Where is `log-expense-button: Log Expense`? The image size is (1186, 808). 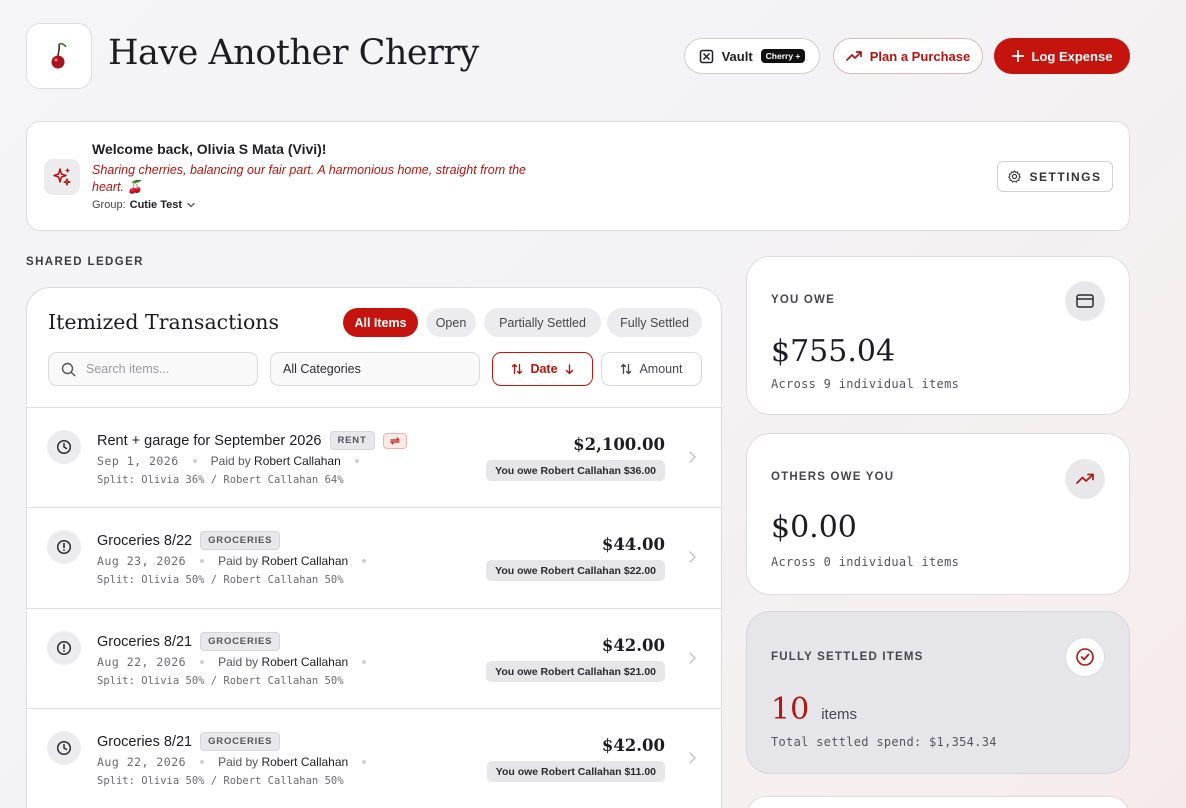 log-expense-button: Log Expense is located at coordinates (1062, 56).